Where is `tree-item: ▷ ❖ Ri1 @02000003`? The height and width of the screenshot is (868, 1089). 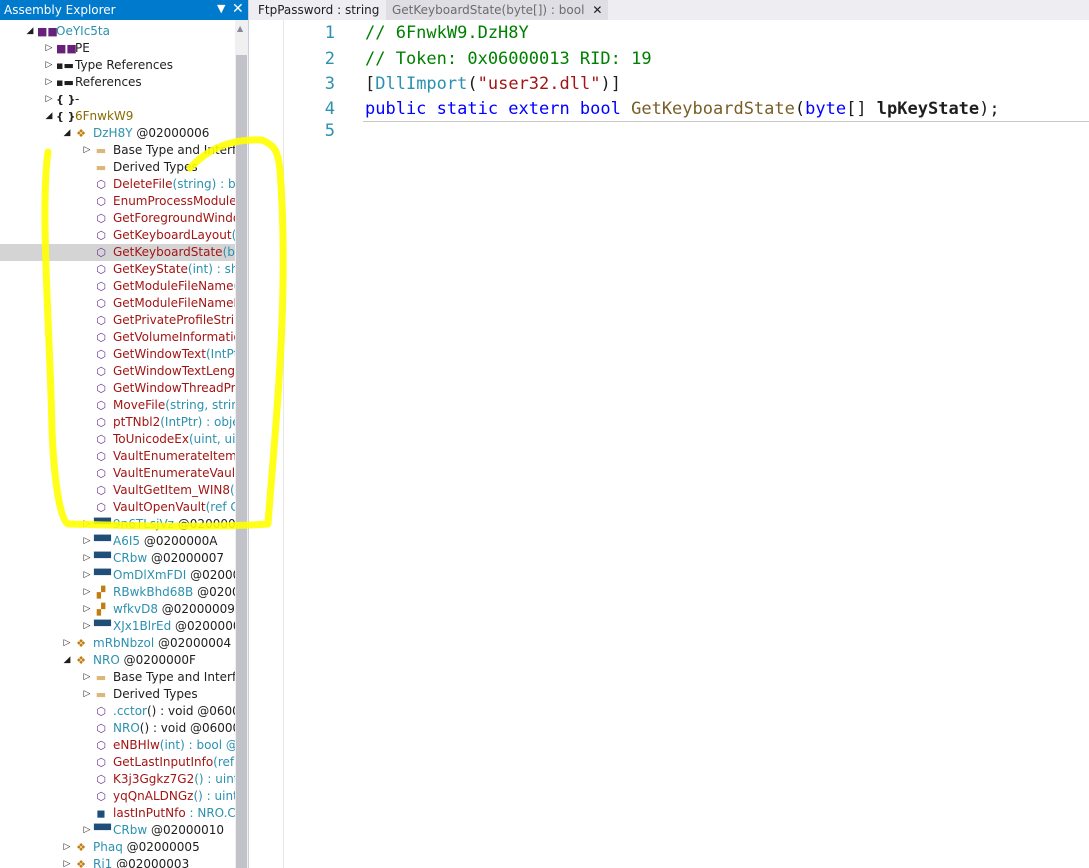
tree-item: ▷ ❖ Ri1 @02000003 is located at coordinates (117, 862).